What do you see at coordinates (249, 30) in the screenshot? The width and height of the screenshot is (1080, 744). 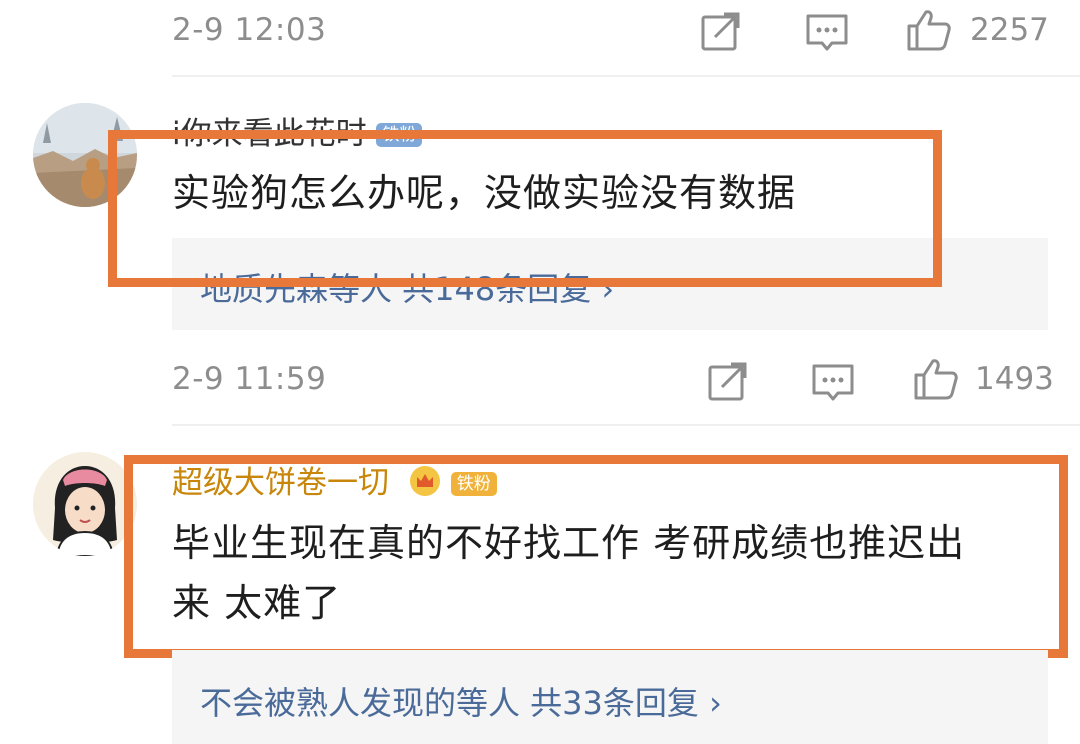 I see `comment-date: 2-9 12:03` at bounding box center [249, 30].